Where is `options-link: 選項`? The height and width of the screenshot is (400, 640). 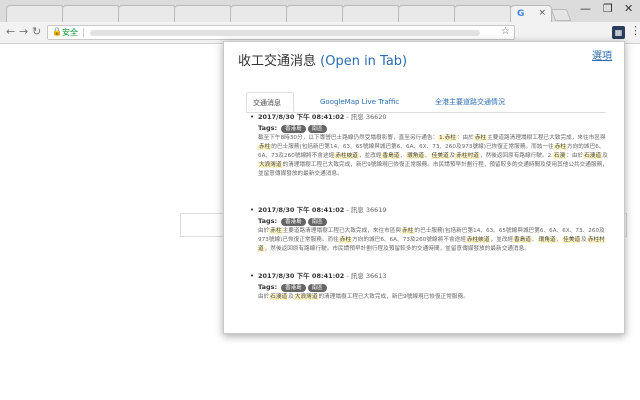
options-link: 選項 is located at coordinates (602, 54).